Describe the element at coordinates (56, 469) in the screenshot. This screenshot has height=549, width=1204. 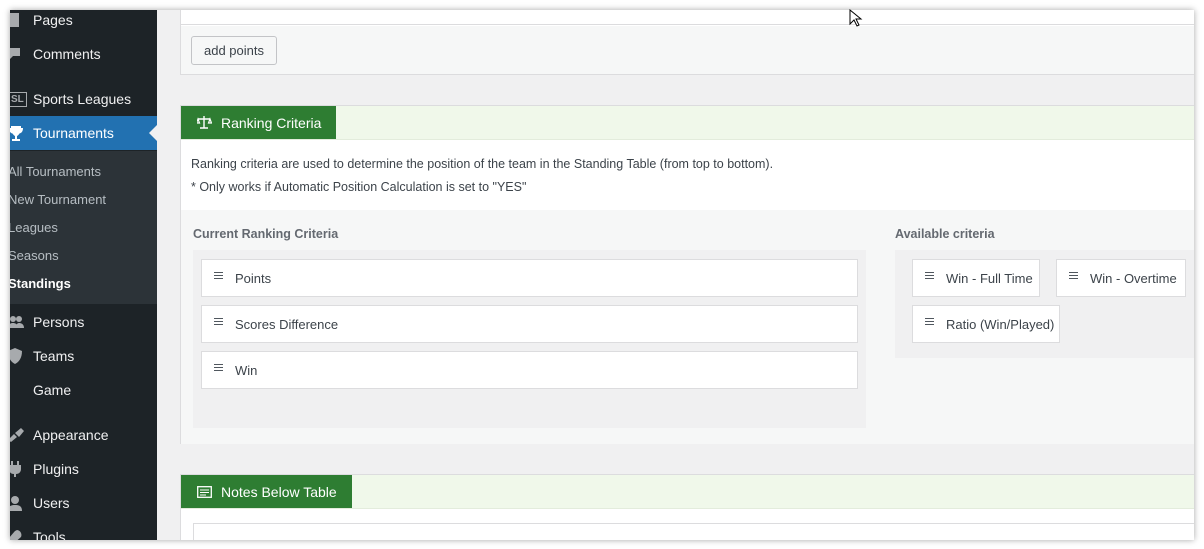
I see `menu-label: Plugins` at that location.